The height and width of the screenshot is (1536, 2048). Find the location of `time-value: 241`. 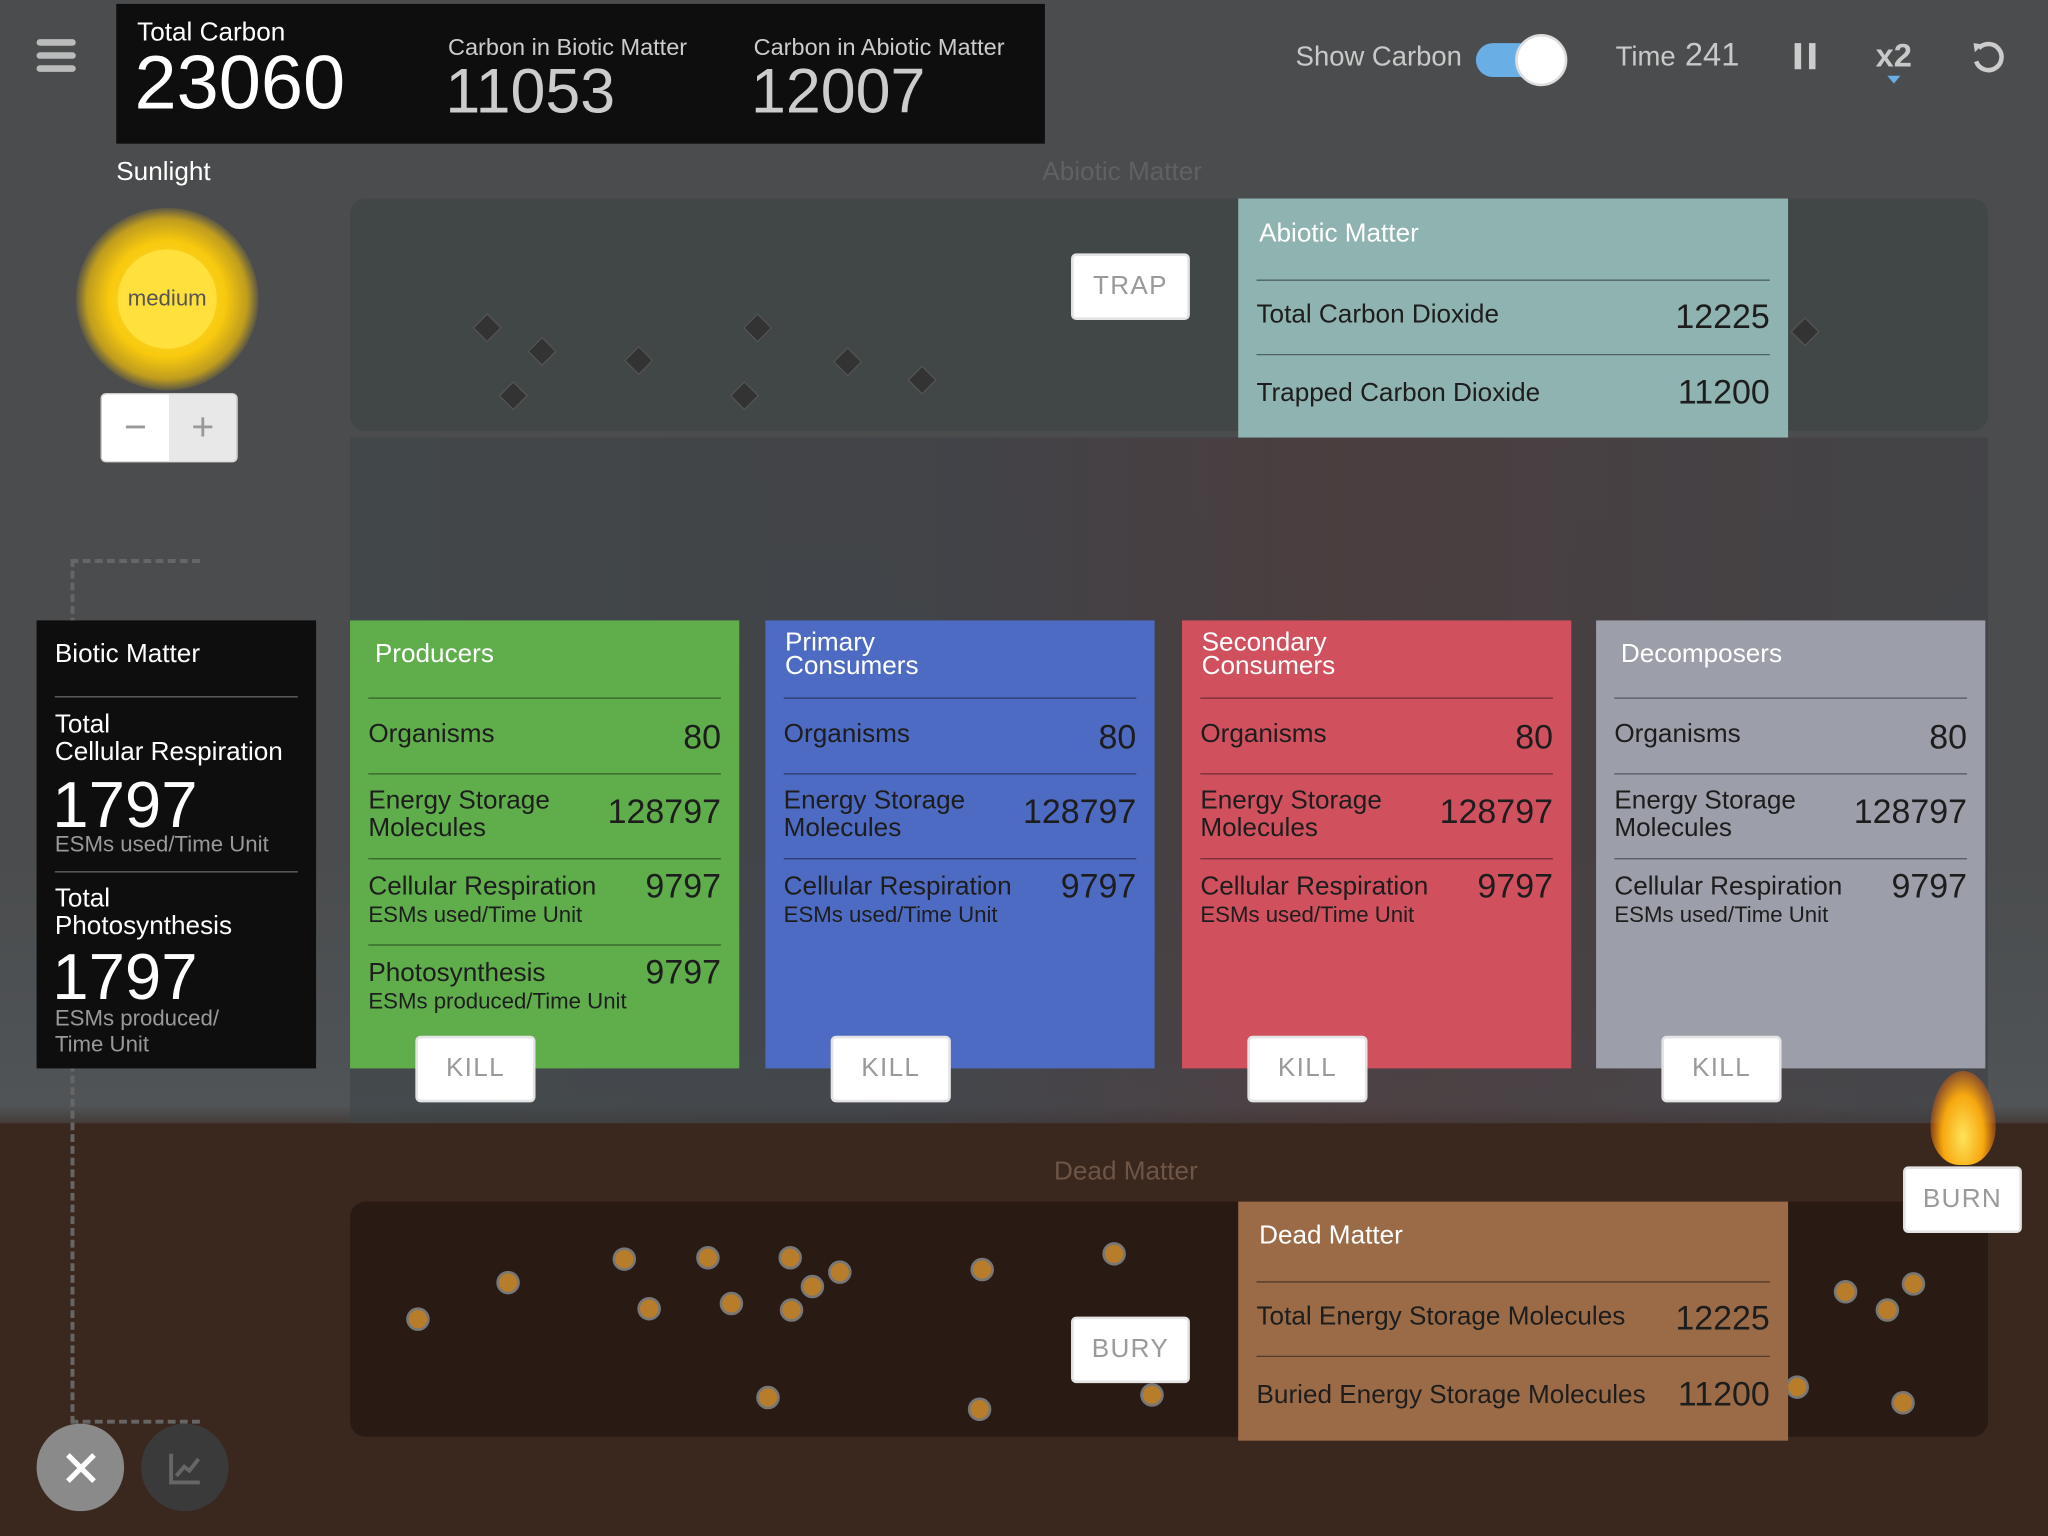

time-value: 241 is located at coordinates (1712, 55).